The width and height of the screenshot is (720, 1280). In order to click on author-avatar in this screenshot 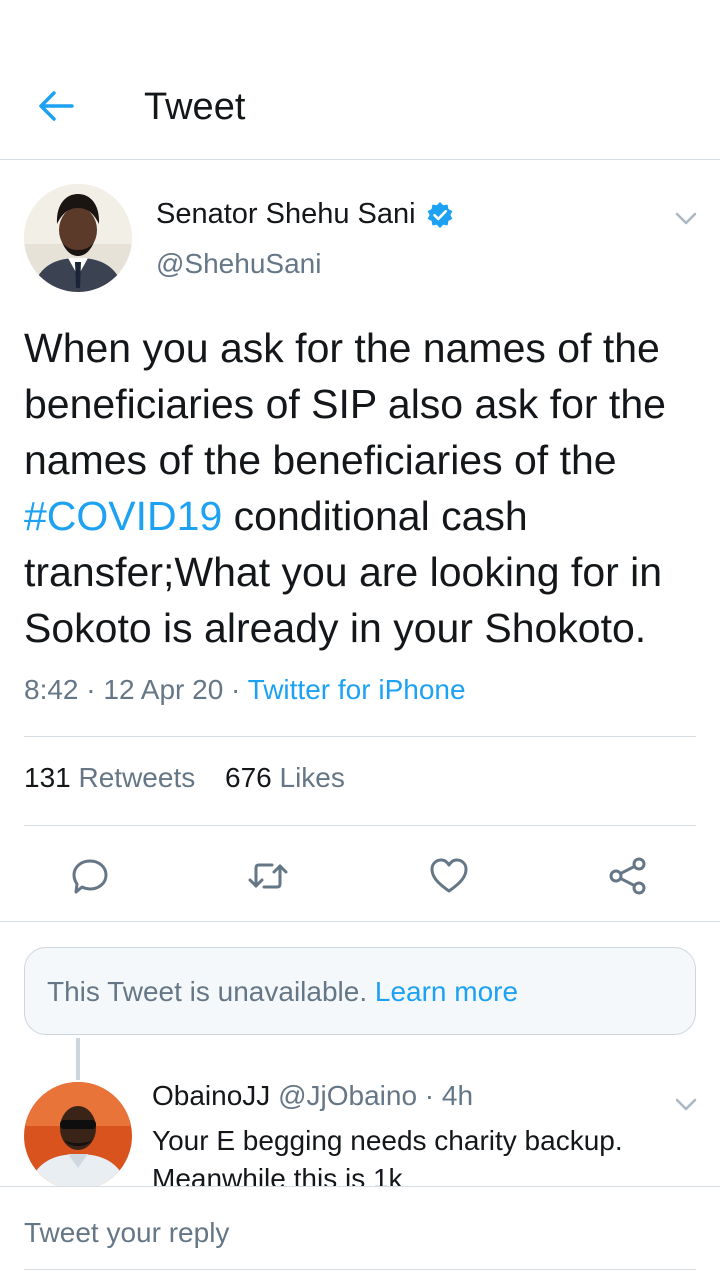, I will do `click(78, 238)`.